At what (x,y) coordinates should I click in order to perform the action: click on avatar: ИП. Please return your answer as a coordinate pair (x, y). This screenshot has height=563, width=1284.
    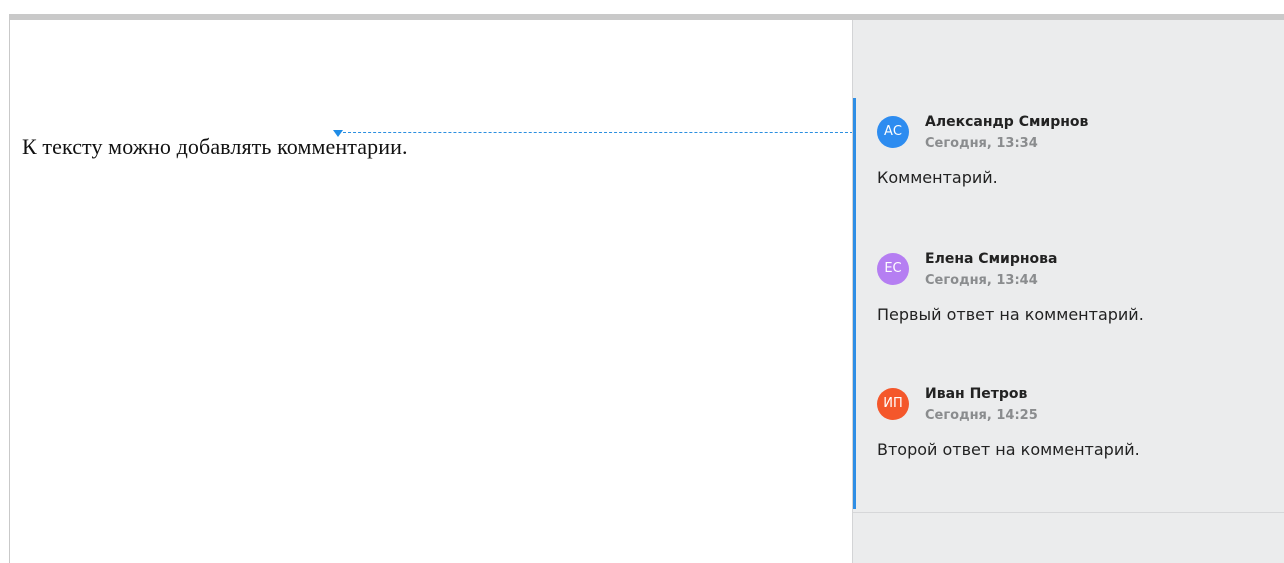
    Looking at the image, I should click on (893, 404).